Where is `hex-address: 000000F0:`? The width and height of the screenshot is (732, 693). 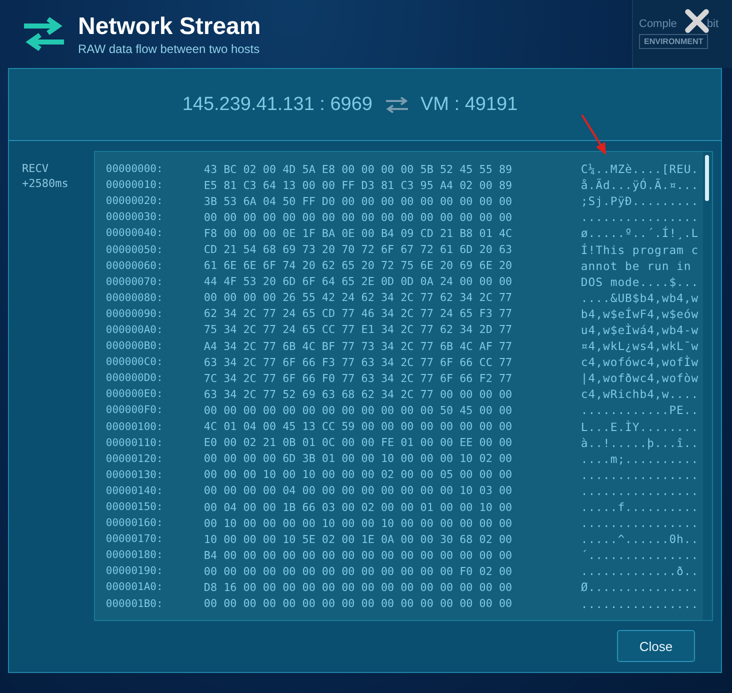
hex-address: 000000F0: is located at coordinates (135, 410).